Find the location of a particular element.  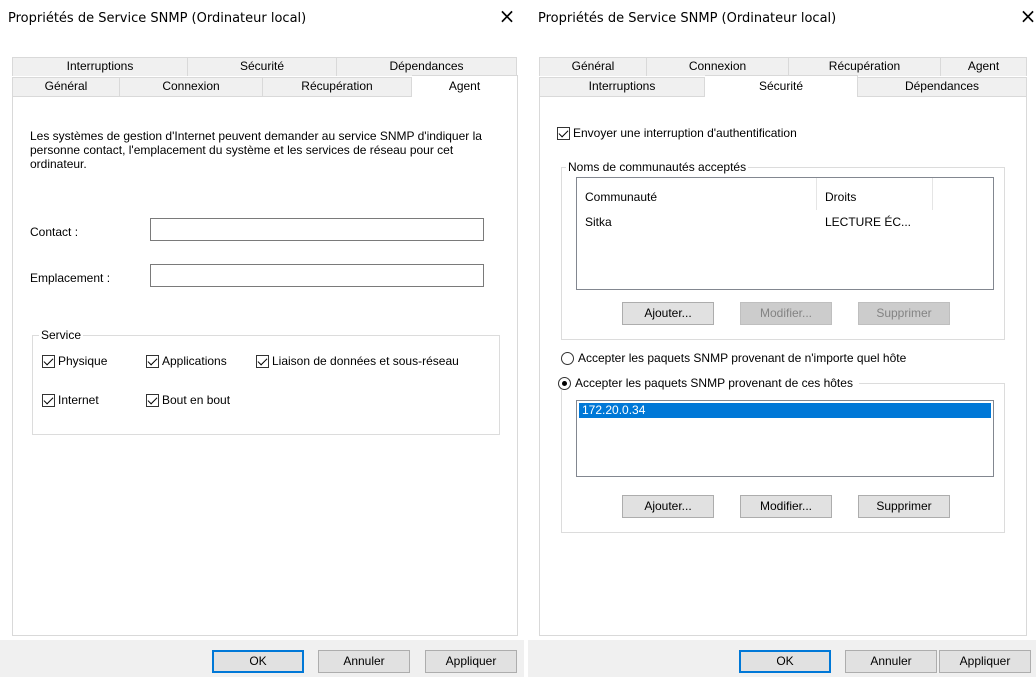

host-list-item: 172.20.0.34 is located at coordinates (785, 410).